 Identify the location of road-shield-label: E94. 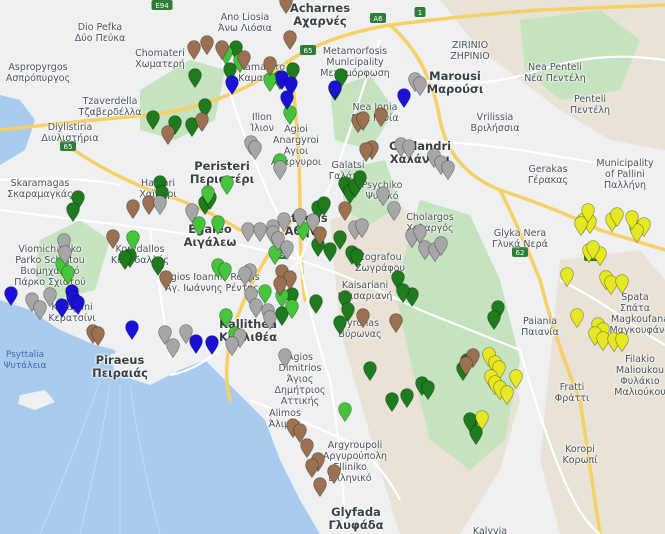
(162, 6).